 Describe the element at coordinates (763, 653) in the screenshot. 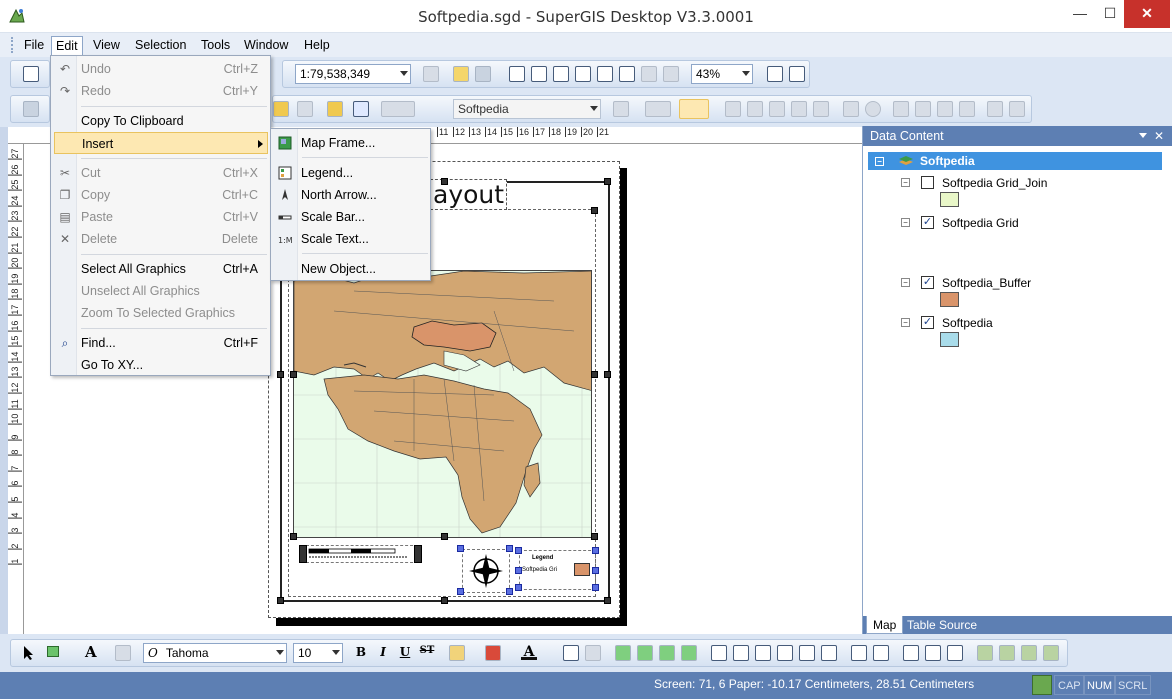

I see `align-right-icon` at that location.